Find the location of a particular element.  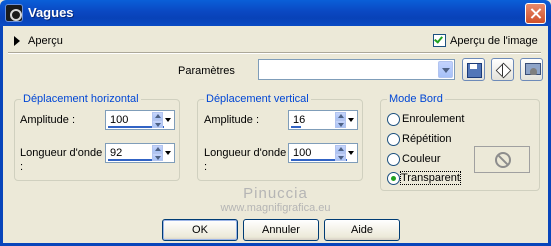

horizontal-wavelength-bar is located at coordinates (132, 160).